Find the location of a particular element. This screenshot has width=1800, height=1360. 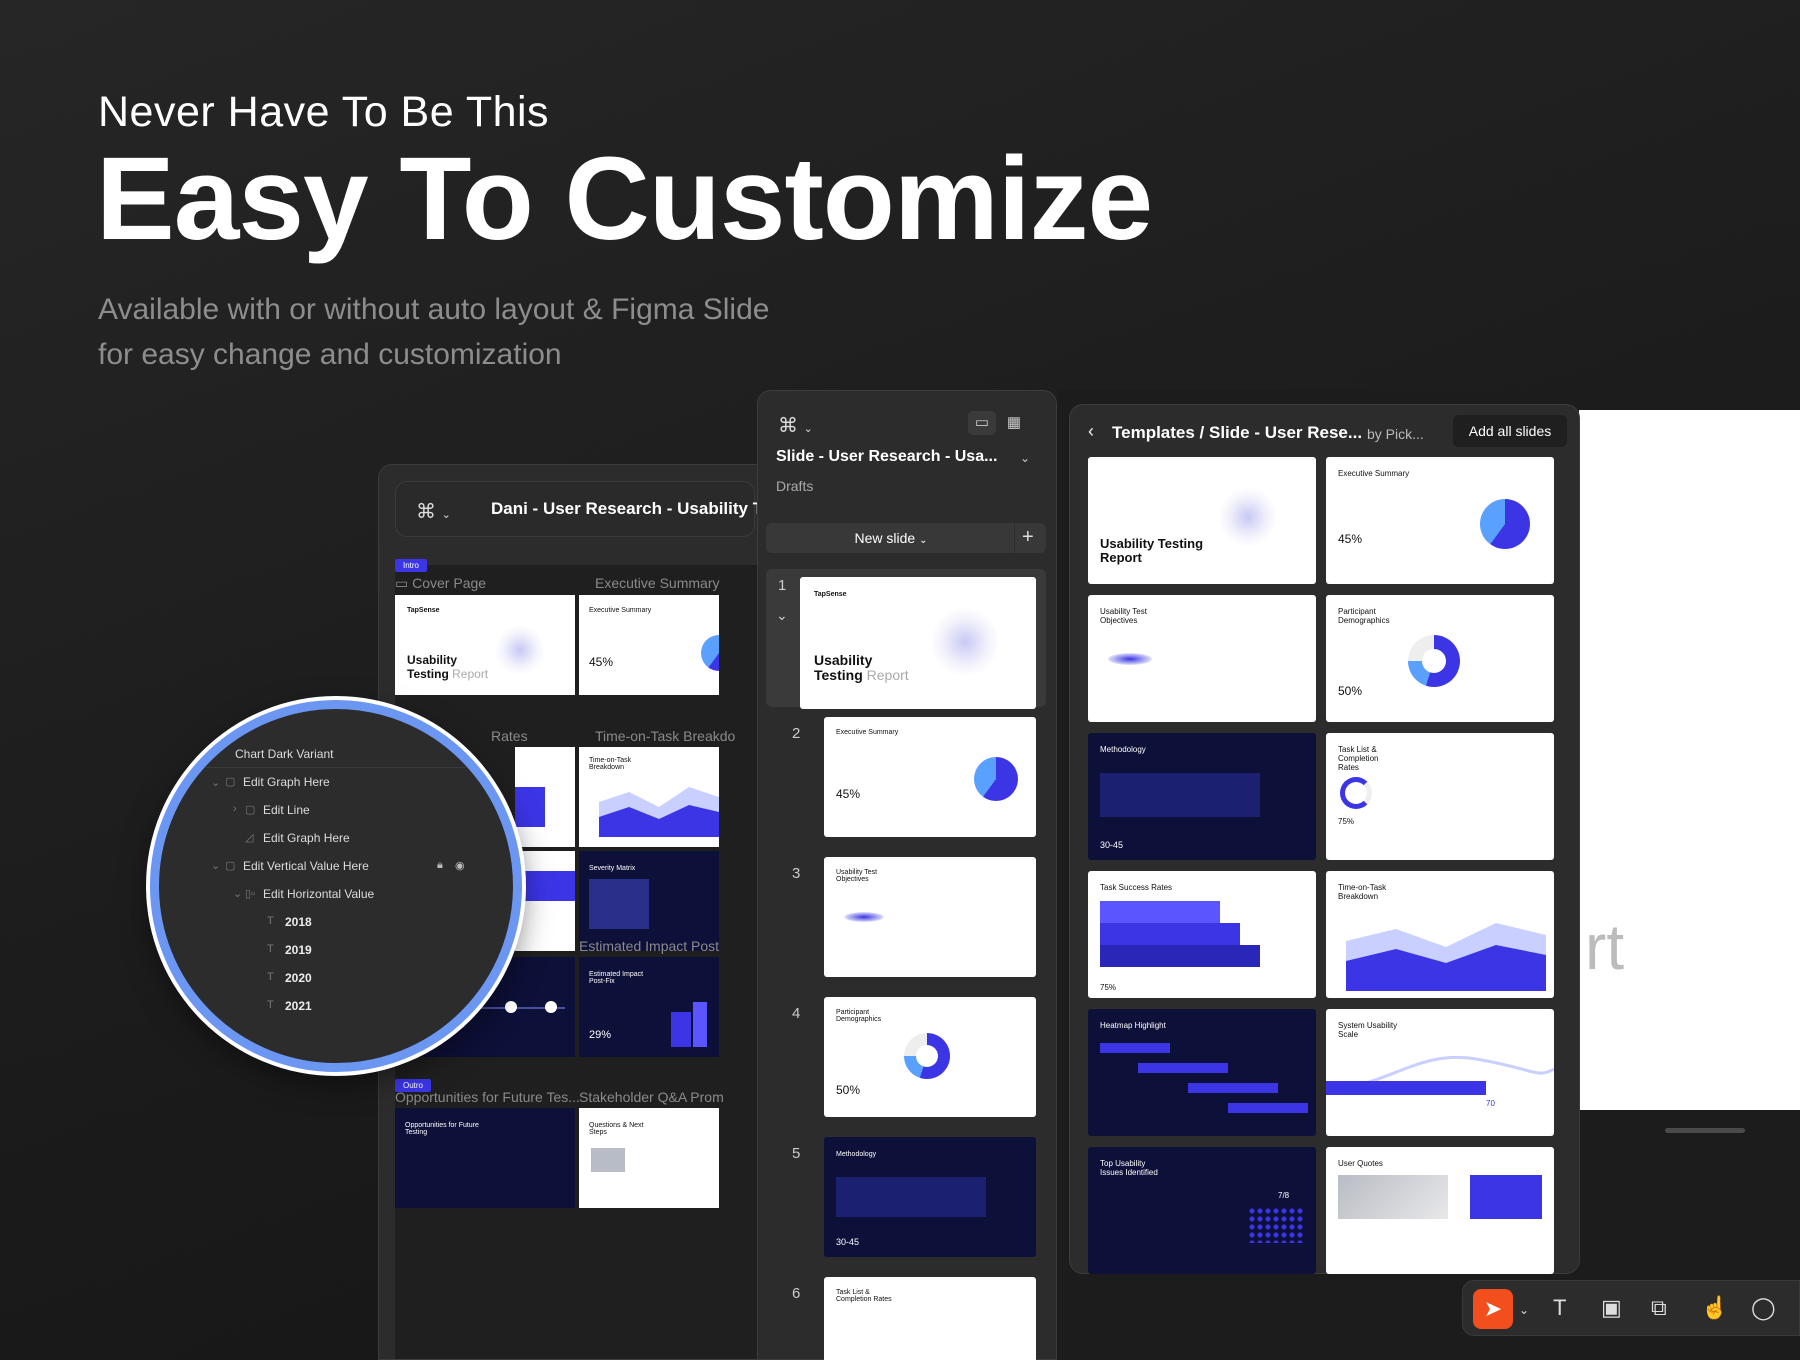

layer-text-2018: 2018 is located at coordinates (298, 922).